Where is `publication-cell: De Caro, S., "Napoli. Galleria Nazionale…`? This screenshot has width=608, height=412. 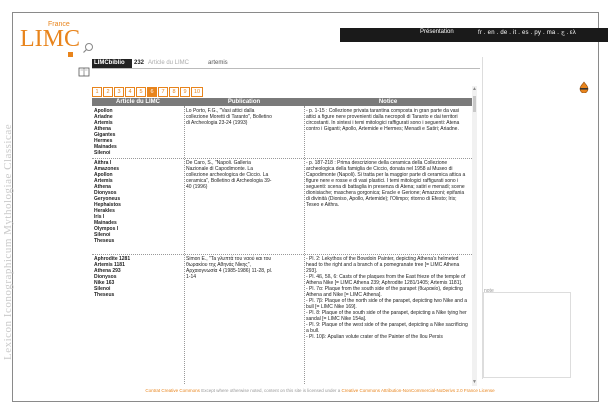 publication-cell: De Caro, S., "Napoli. Galleria Nazionale… is located at coordinates (229, 175).